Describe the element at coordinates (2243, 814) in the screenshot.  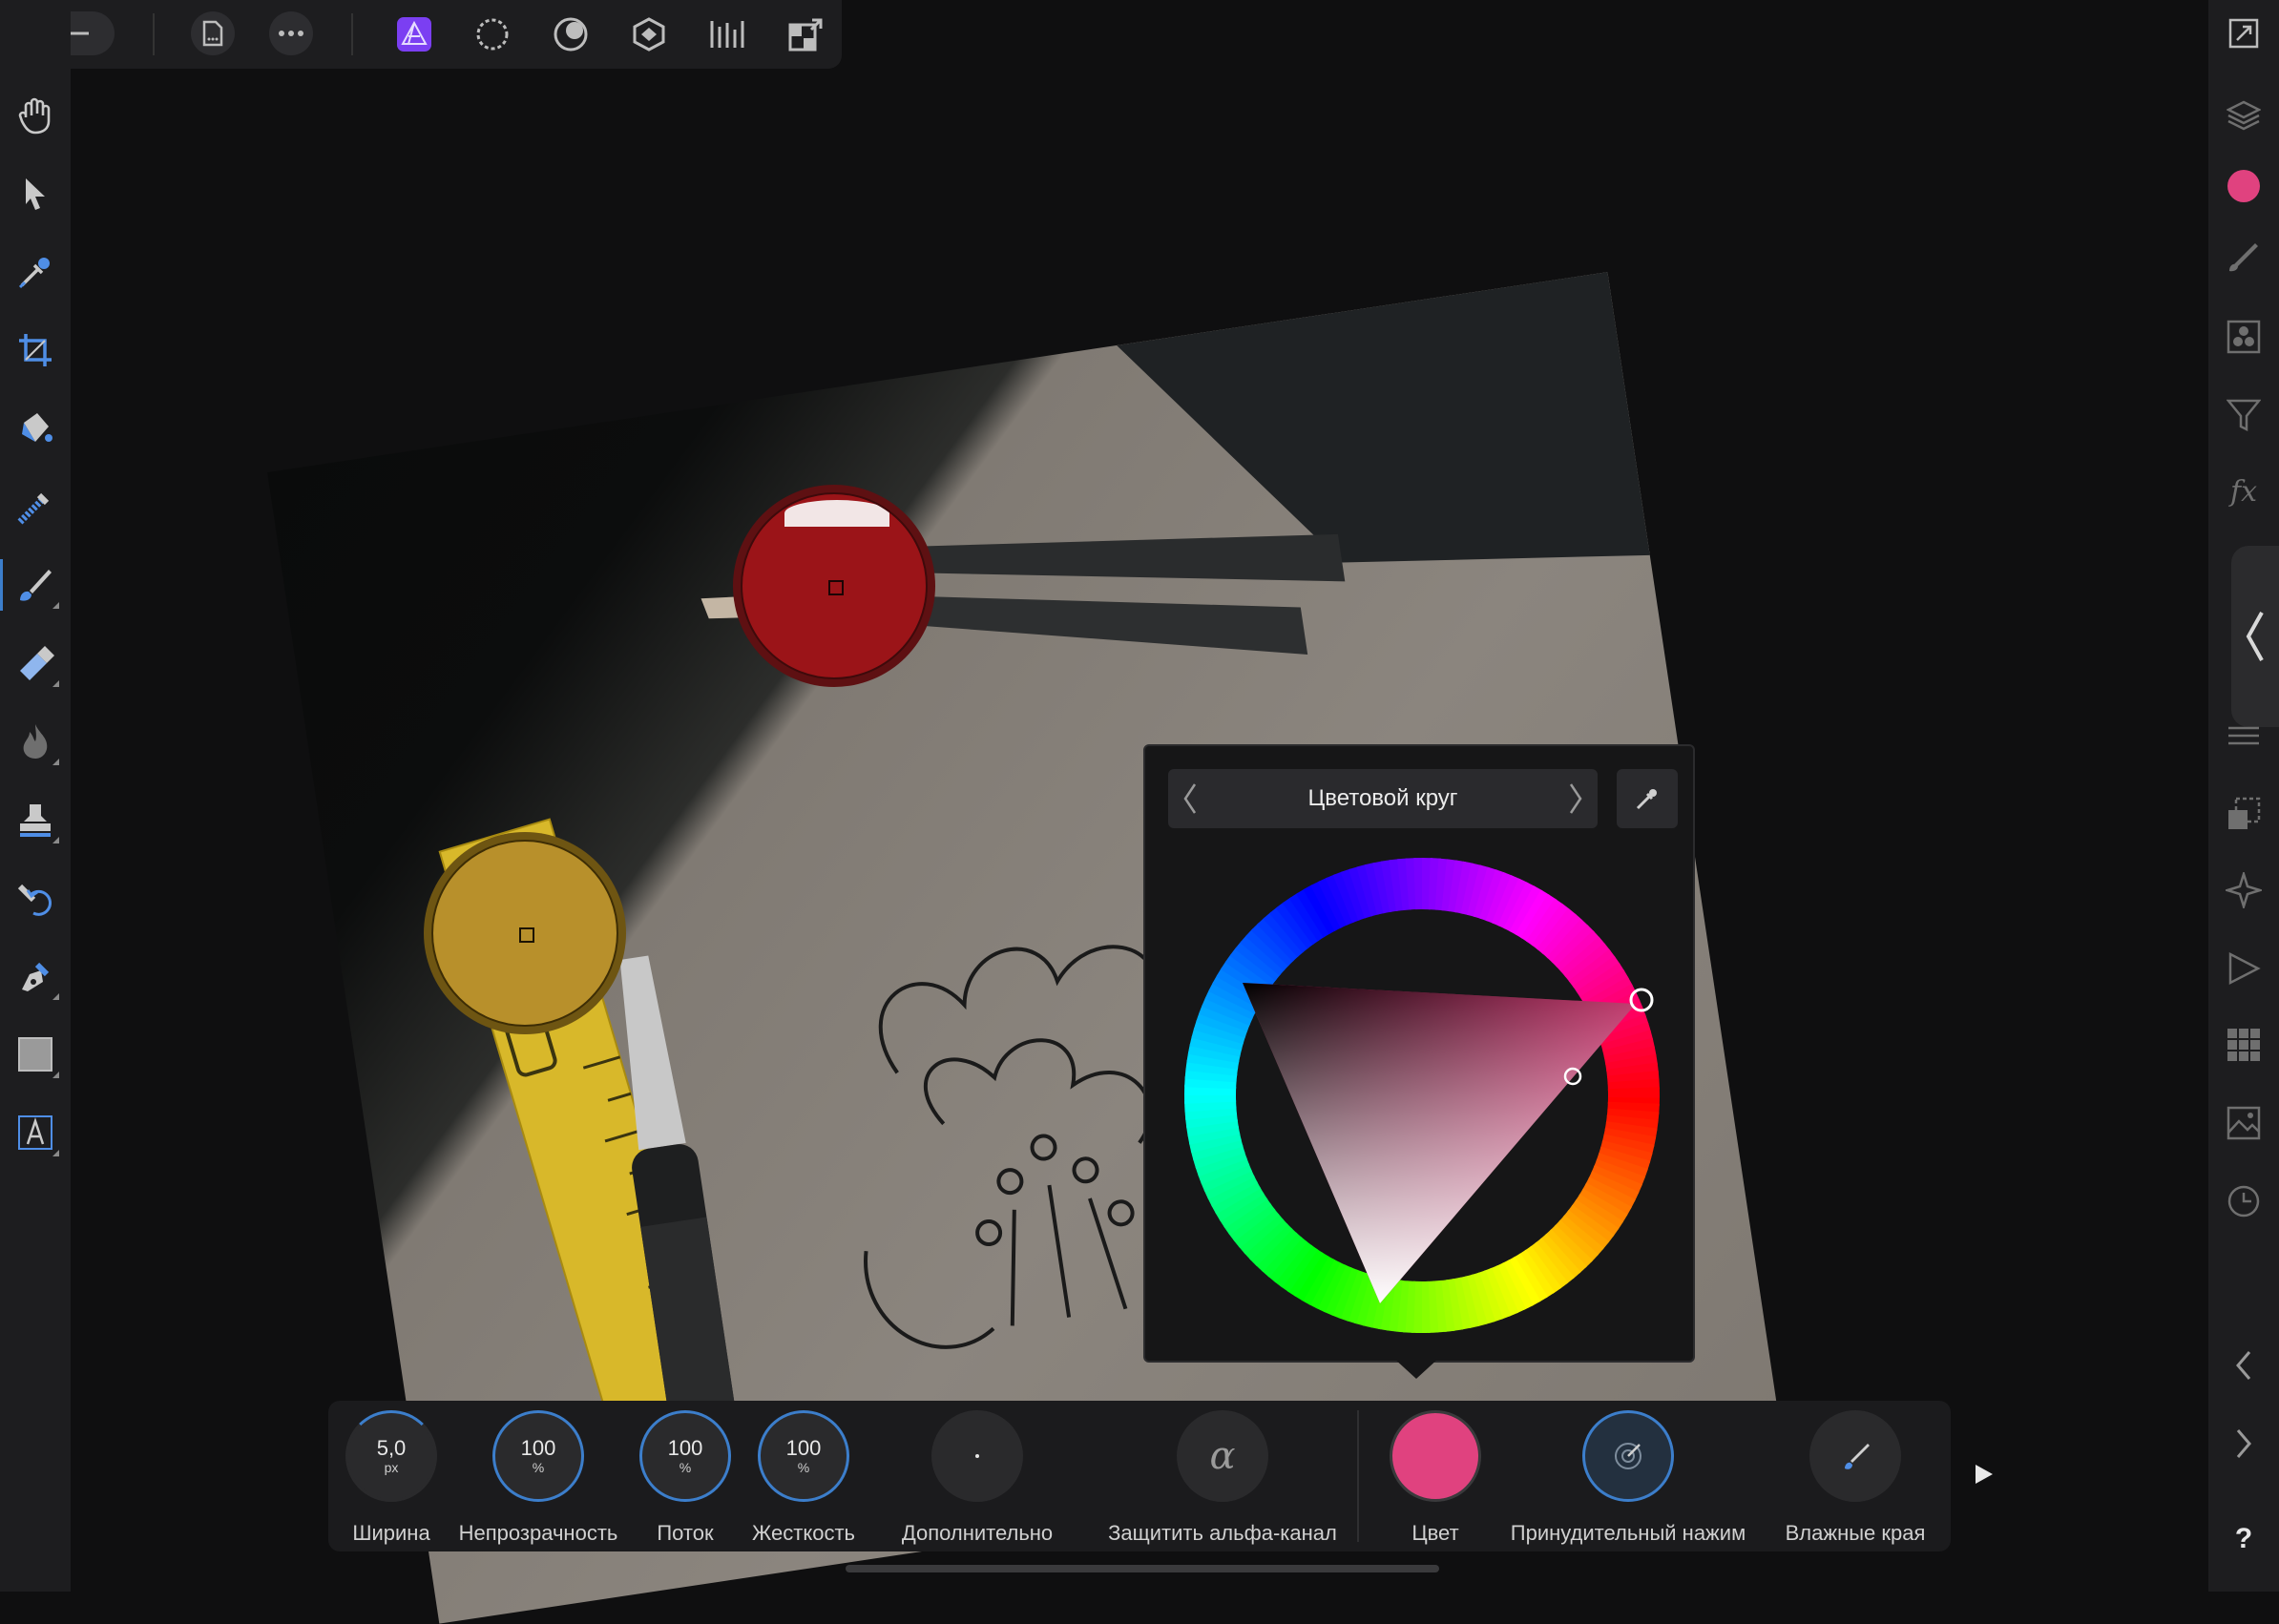
I see `transform-studio-button` at that location.